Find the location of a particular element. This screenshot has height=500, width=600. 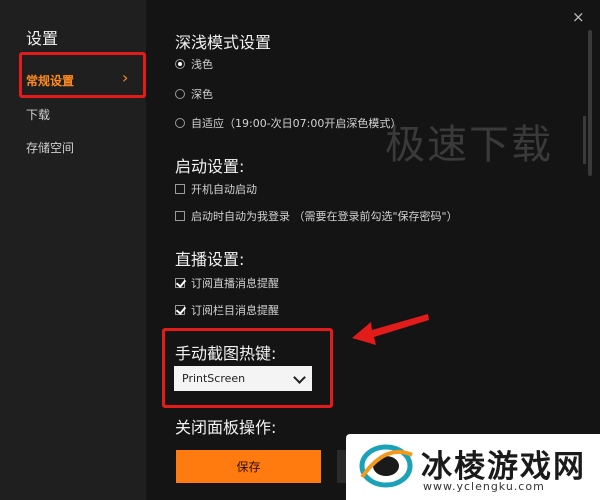

site-logo-icon is located at coordinates (386, 466).